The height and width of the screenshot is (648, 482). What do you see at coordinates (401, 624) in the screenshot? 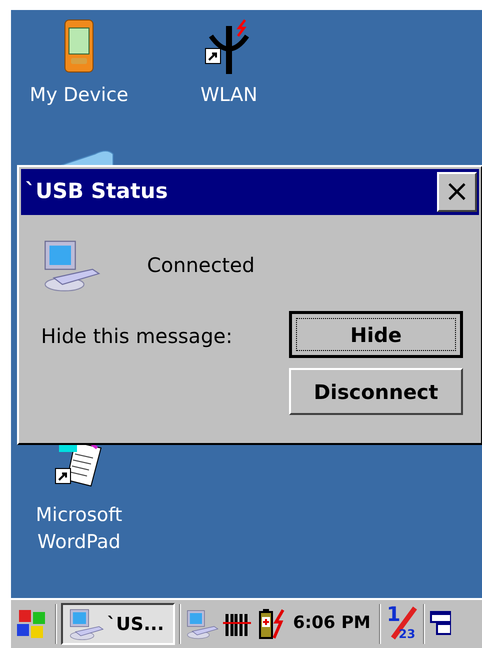
I see `input-panel-button: 1 23` at bounding box center [401, 624].